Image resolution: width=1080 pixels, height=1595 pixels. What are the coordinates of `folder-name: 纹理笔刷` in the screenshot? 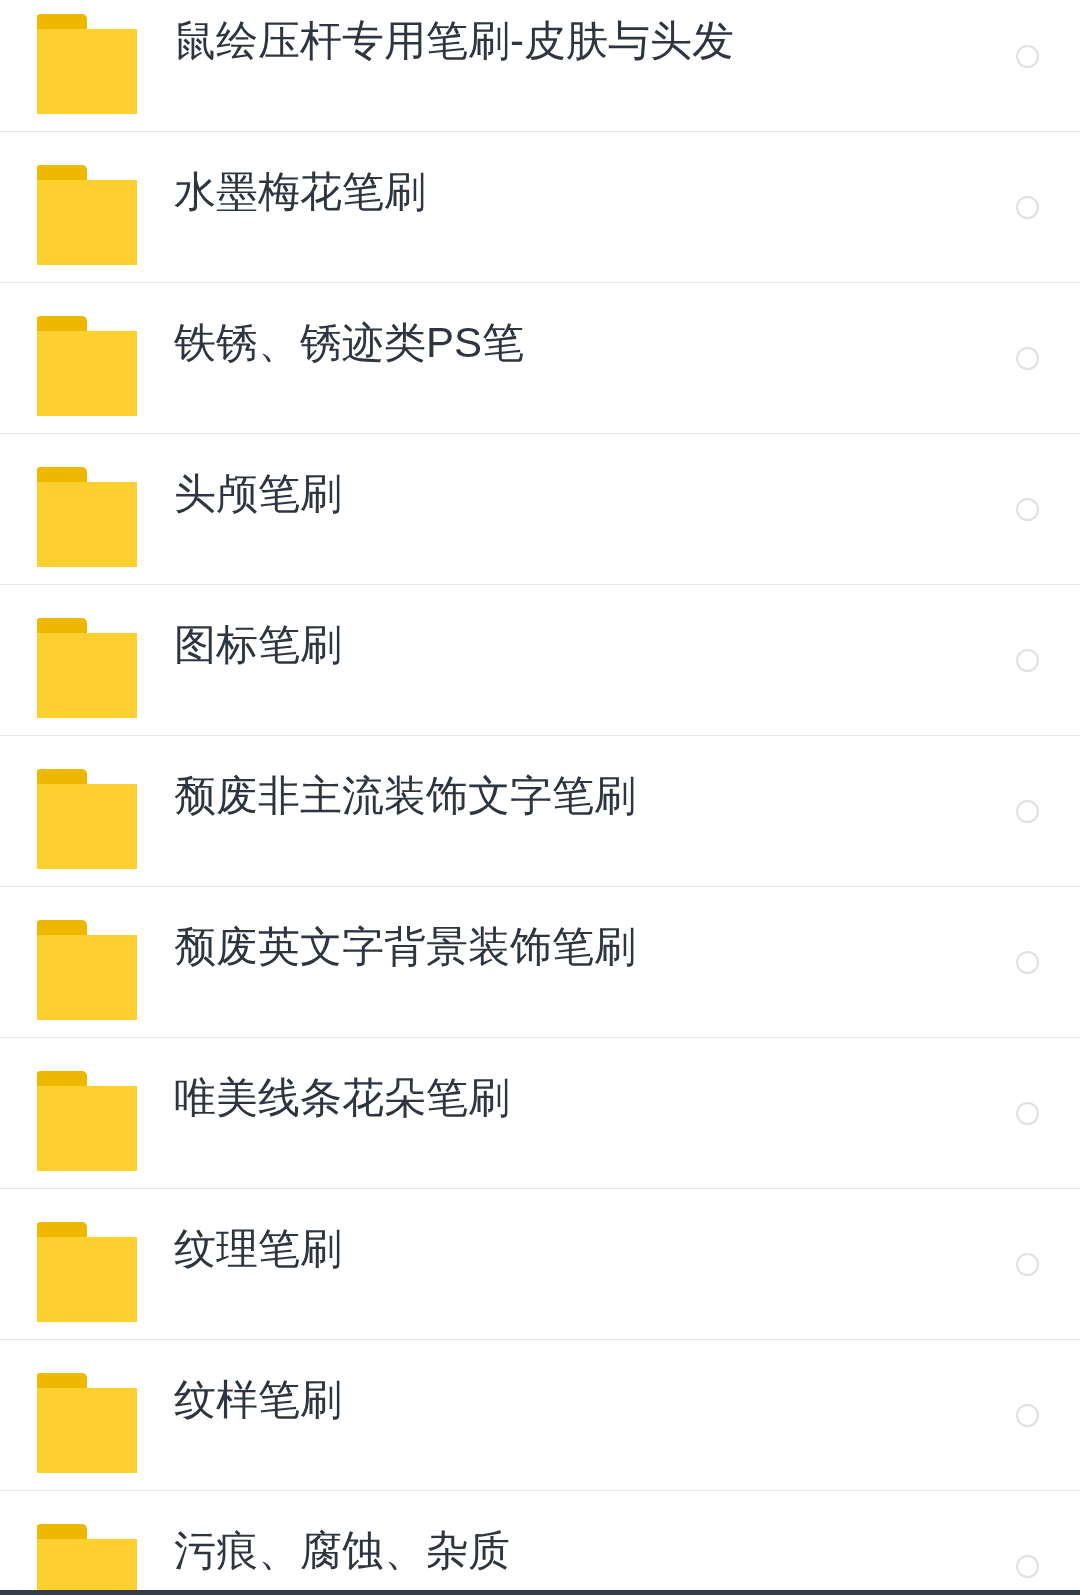 It's located at (258, 1249).